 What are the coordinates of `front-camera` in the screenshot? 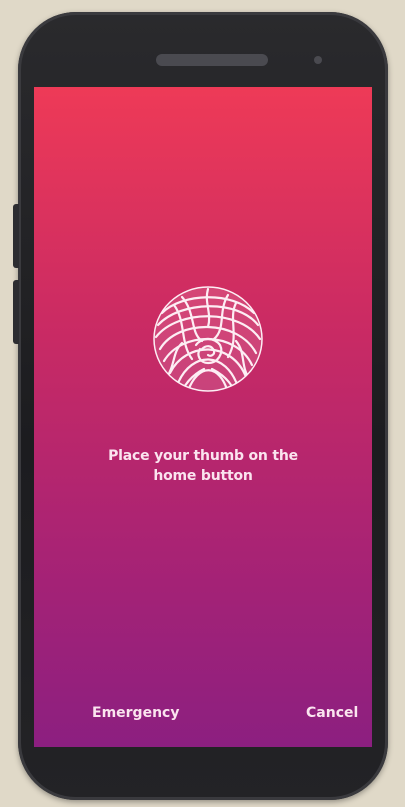 It's located at (318, 60).